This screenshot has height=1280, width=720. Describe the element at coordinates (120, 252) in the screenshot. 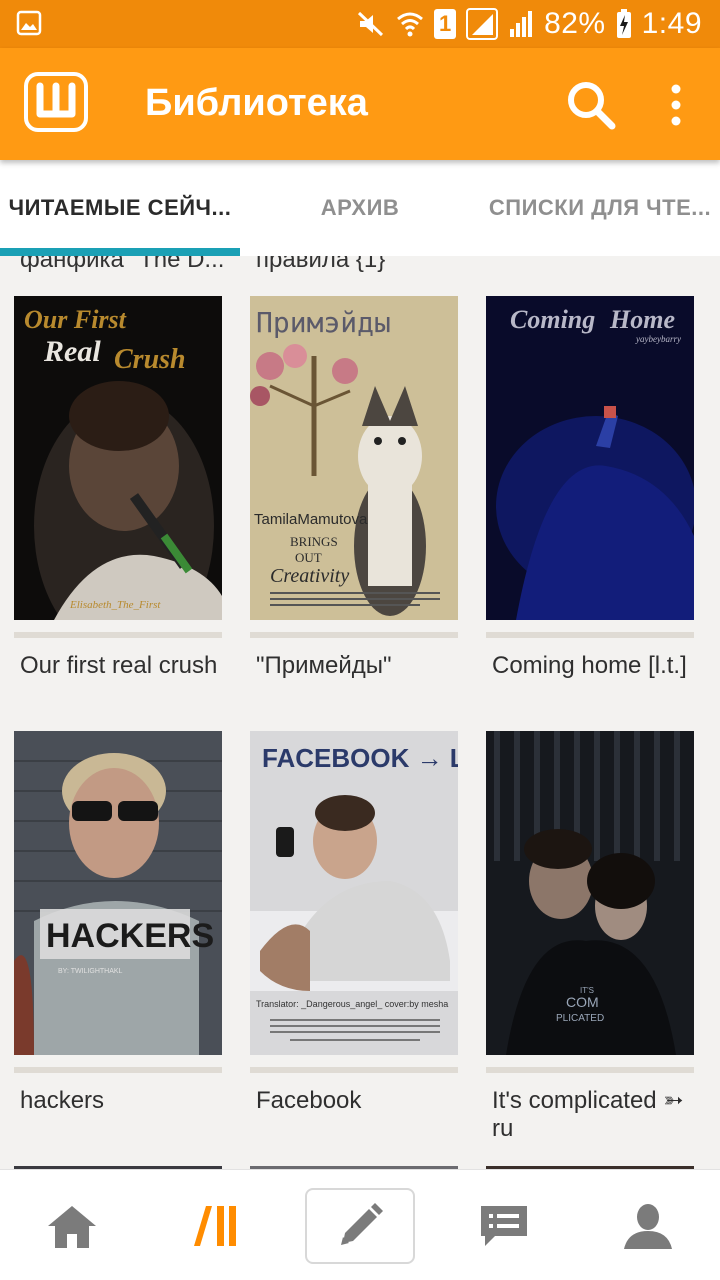

I see `tab-indicator` at that location.